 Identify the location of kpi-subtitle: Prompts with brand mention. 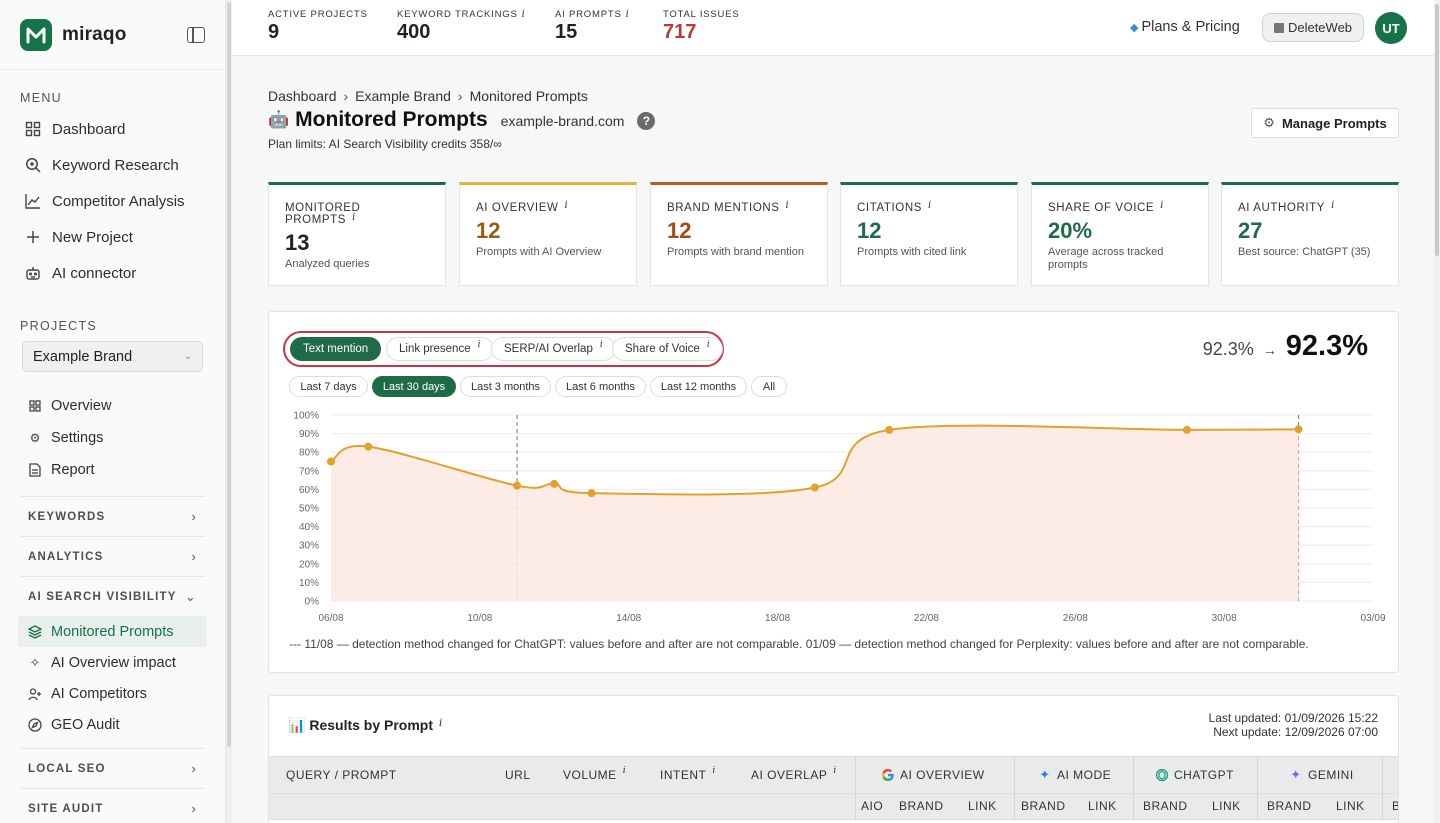
(735, 252).